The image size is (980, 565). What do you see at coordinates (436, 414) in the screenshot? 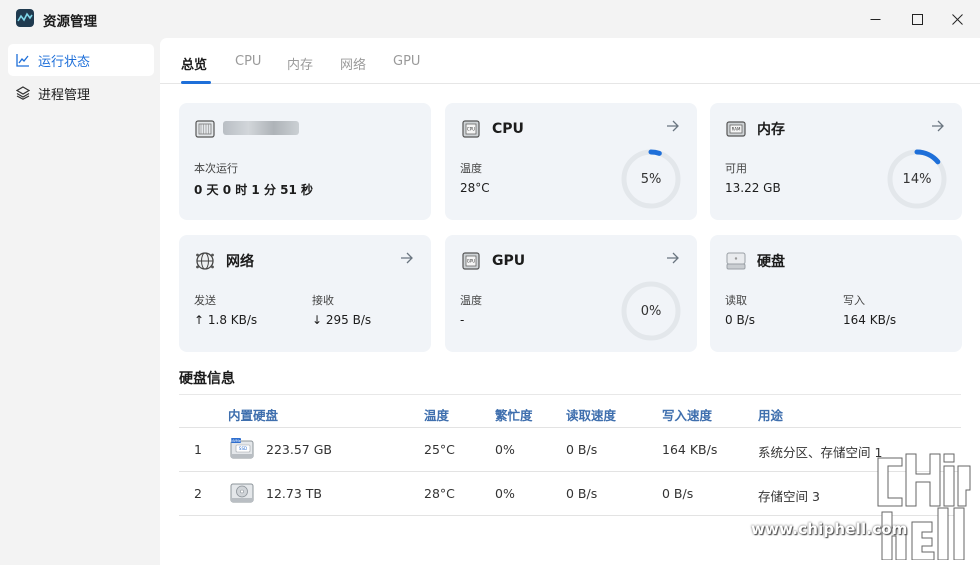
I see `column-header: 温度` at bounding box center [436, 414].